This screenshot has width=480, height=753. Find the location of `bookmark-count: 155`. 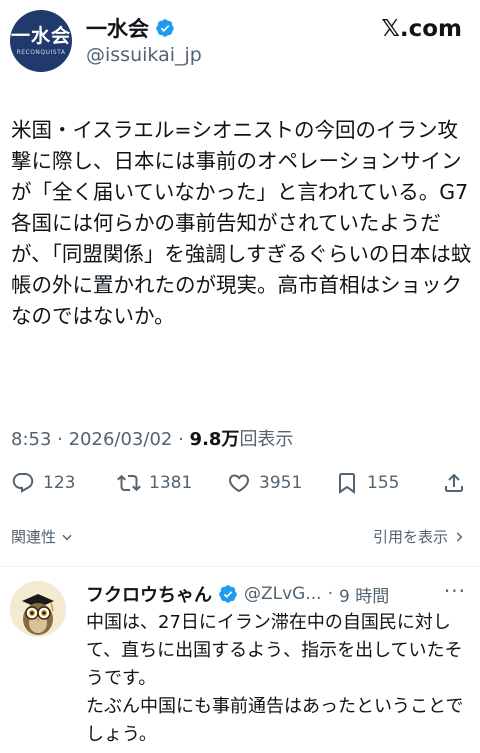

bookmark-count: 155 is located at coordinates (383, 483).